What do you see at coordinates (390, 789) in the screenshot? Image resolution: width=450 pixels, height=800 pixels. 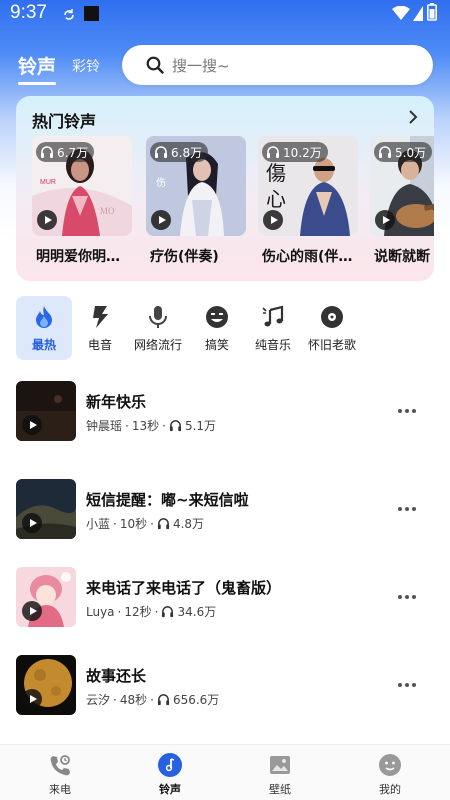 I see `nav-label: 我的` at bounding box center [390, 789].